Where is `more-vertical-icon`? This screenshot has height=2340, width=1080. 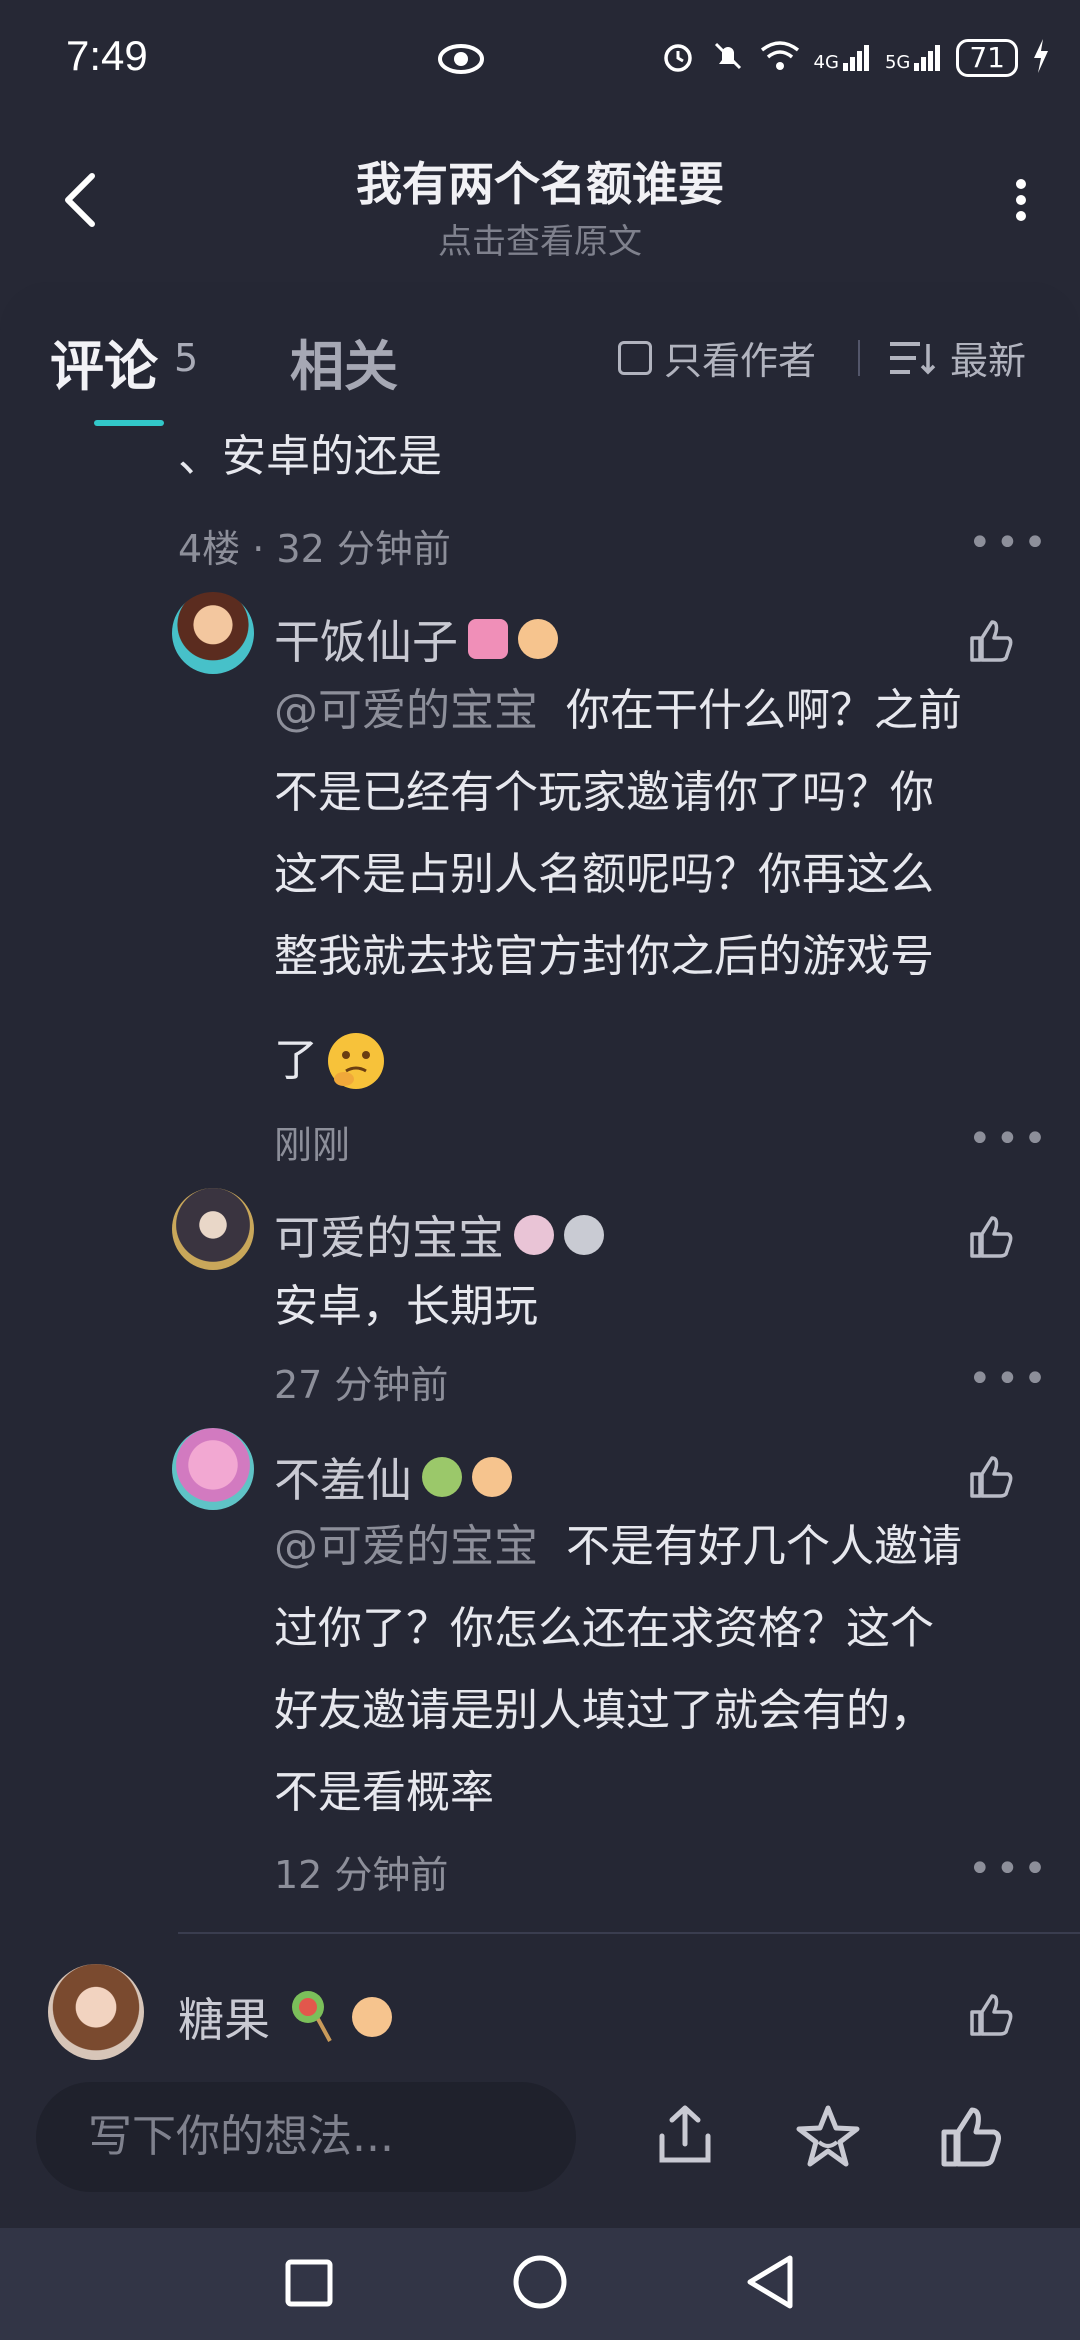 more-vertical-icon is located at coordinates (1021, 200).